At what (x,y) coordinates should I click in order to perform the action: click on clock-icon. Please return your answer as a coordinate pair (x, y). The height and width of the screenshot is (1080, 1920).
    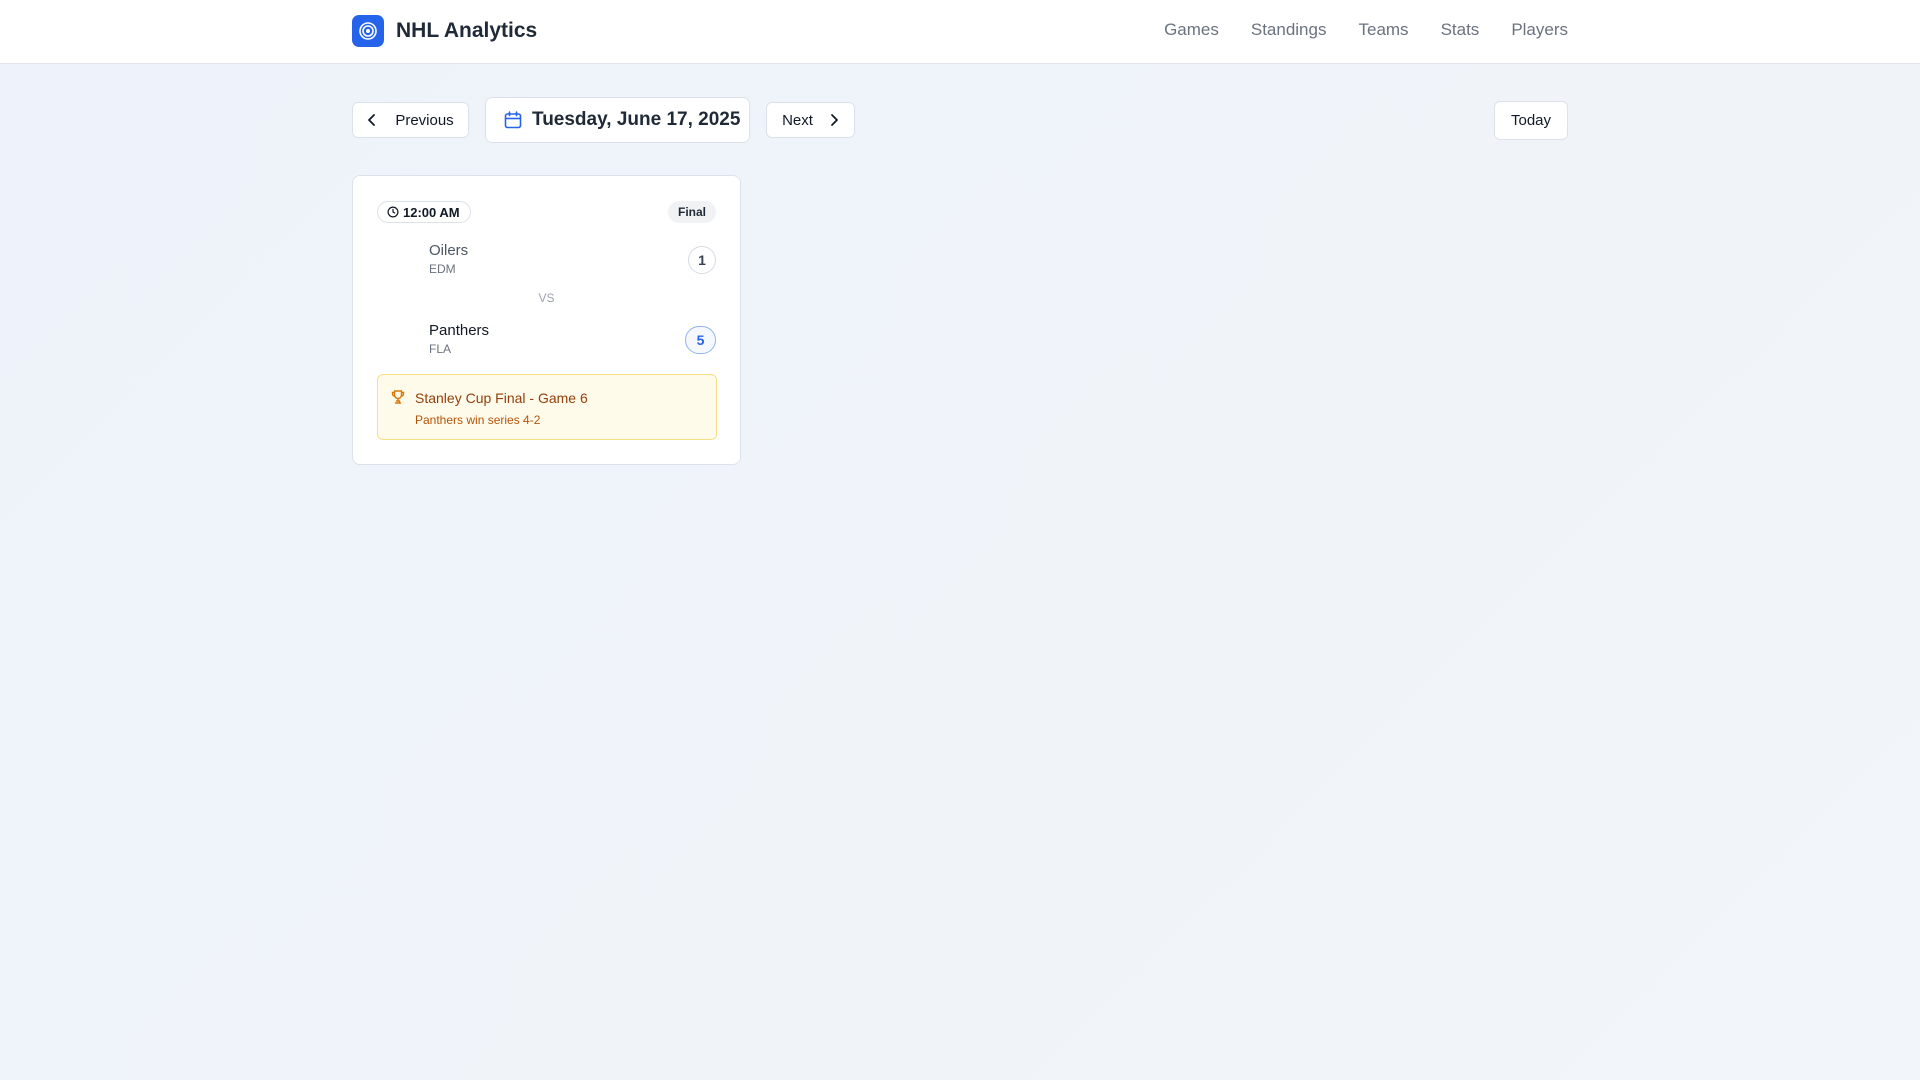
    Looking at the image, I should click on (393, 212).